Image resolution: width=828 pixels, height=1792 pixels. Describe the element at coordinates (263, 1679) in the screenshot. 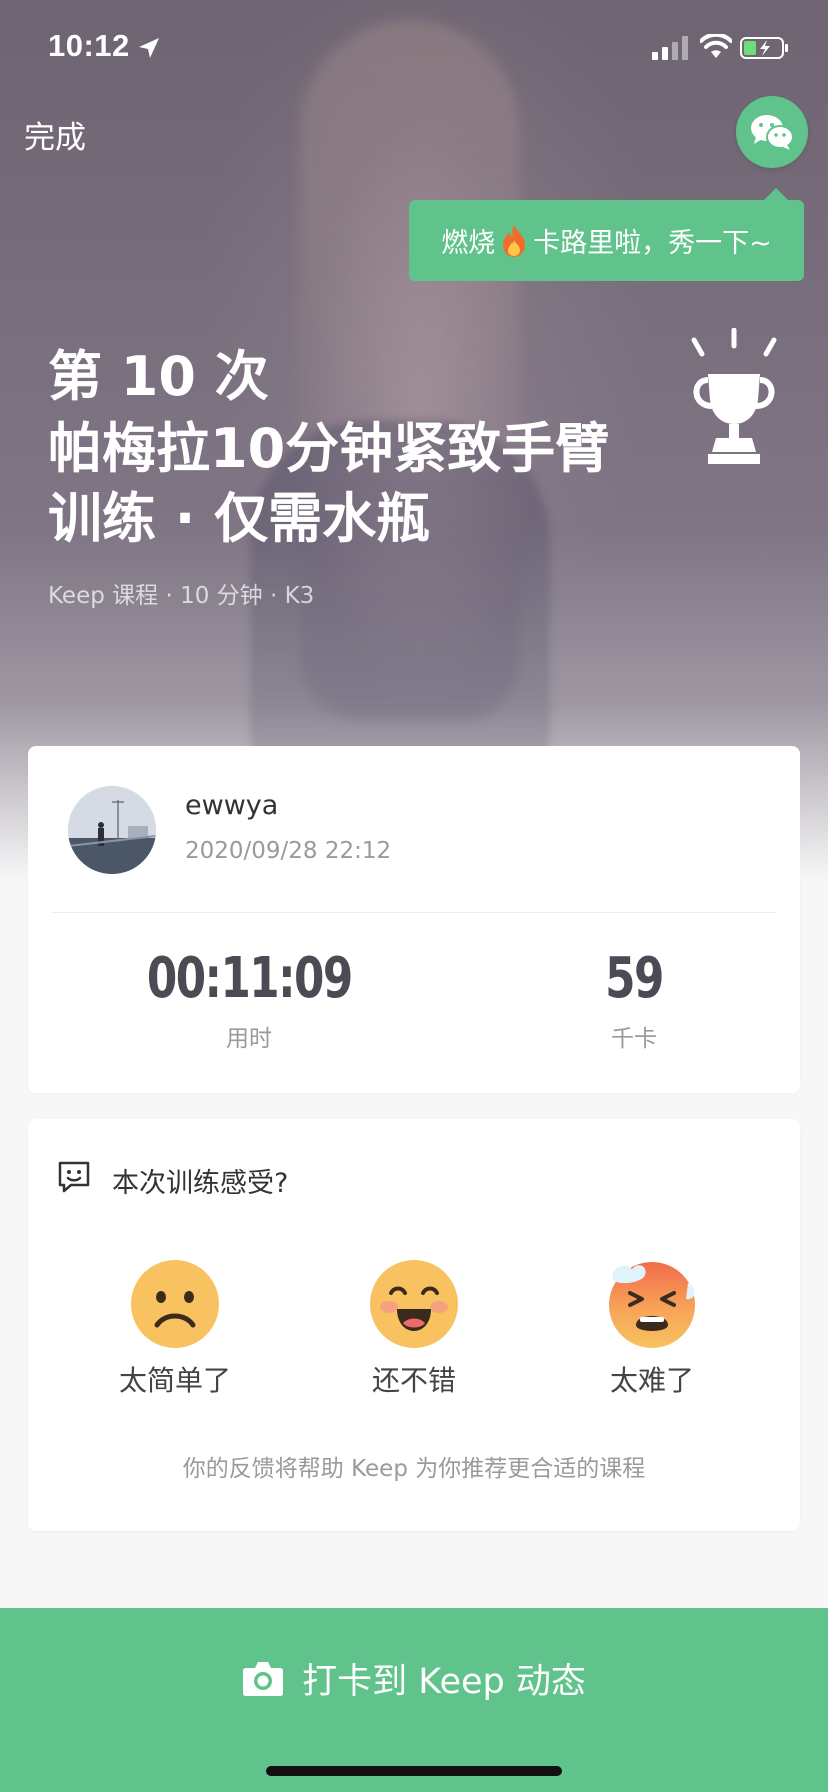

I see `camera-icon` at that location.